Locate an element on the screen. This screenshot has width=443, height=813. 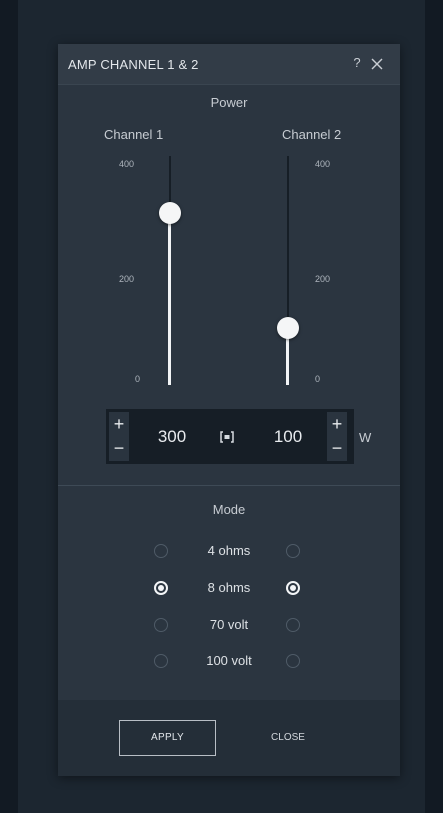
mode-option-label: 8 ohms is located at coordinates (229, 587).